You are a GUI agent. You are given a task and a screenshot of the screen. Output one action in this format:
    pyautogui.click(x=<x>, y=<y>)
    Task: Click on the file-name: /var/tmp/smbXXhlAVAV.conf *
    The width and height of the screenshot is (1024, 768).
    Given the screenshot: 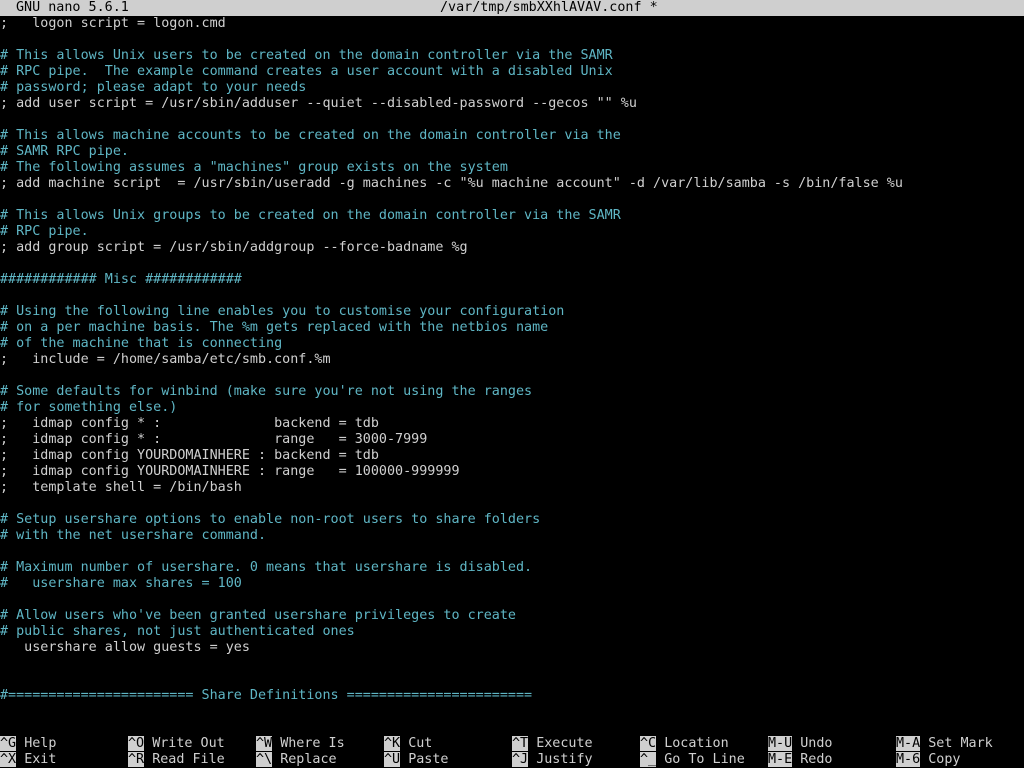 What is the action you would take?
    pyautogui.click(x=549, y=7)
    